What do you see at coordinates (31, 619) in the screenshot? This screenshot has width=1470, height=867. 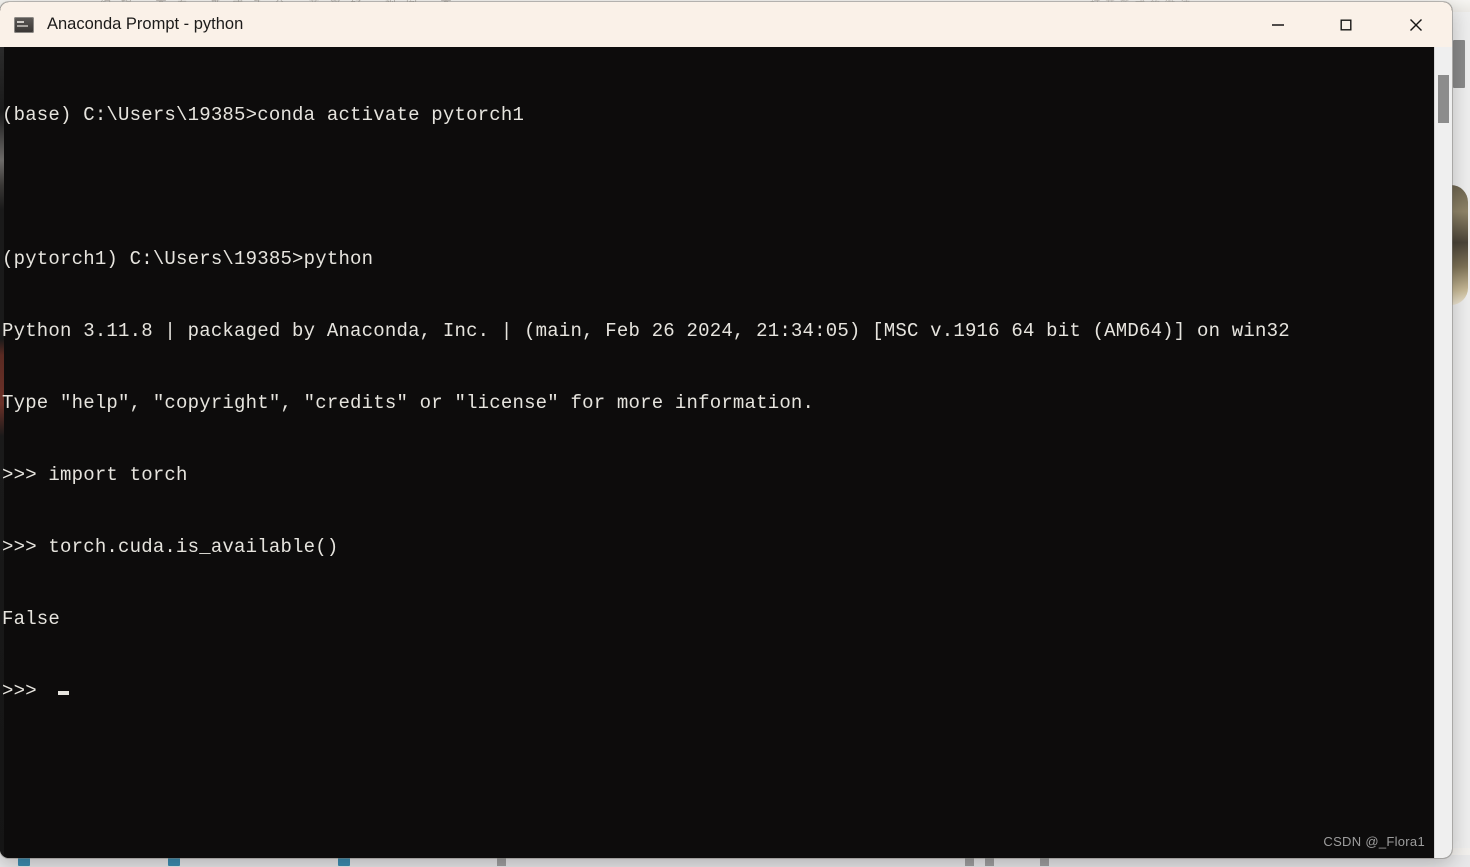 I see `console-line: False` at bounding box center [31, 619].